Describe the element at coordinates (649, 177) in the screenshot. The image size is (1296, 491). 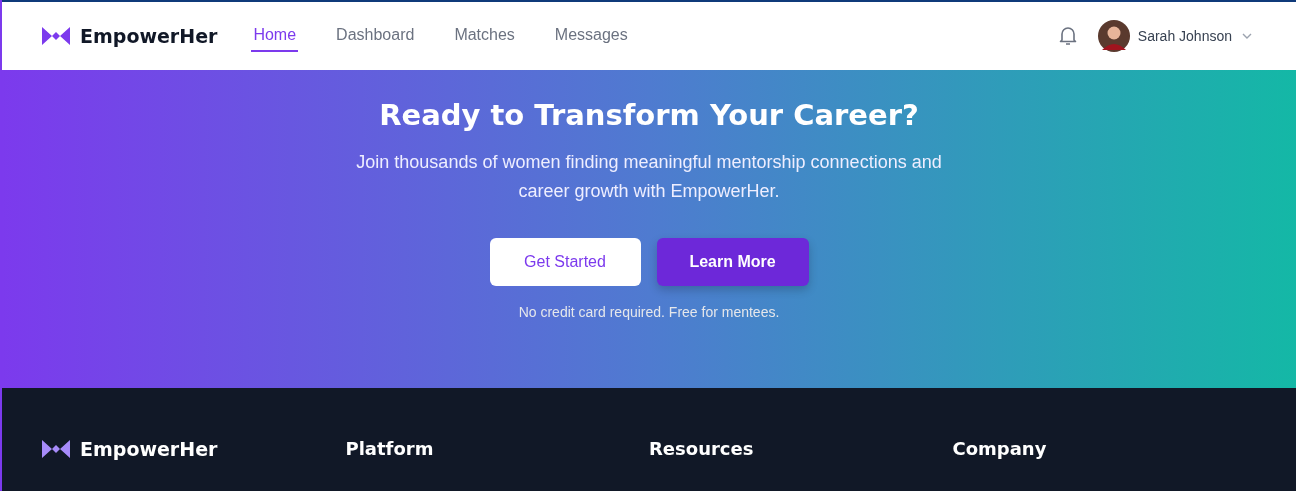
I see `hero-subtitle: Join thousands of women finding meaningful mentorship connections and career growth with EmpowerHer.` at that location.